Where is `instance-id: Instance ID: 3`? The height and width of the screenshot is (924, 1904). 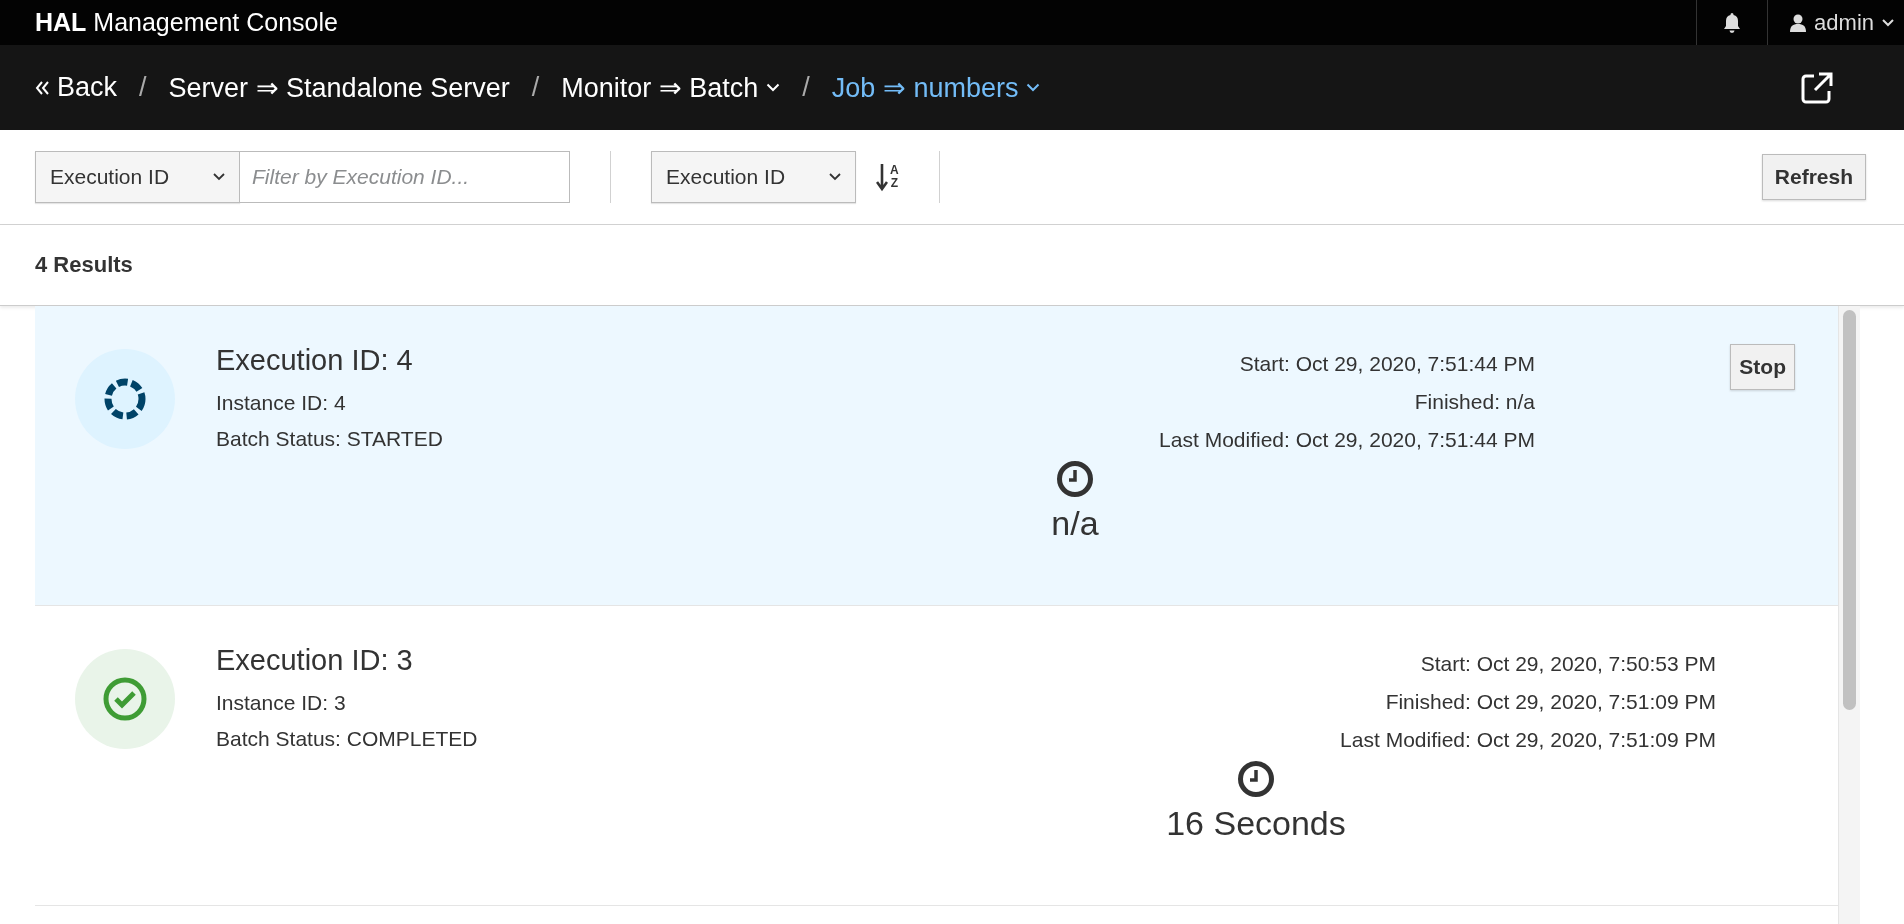 instance-id: Instance ID: 3 is located at coordinates (281, 703).